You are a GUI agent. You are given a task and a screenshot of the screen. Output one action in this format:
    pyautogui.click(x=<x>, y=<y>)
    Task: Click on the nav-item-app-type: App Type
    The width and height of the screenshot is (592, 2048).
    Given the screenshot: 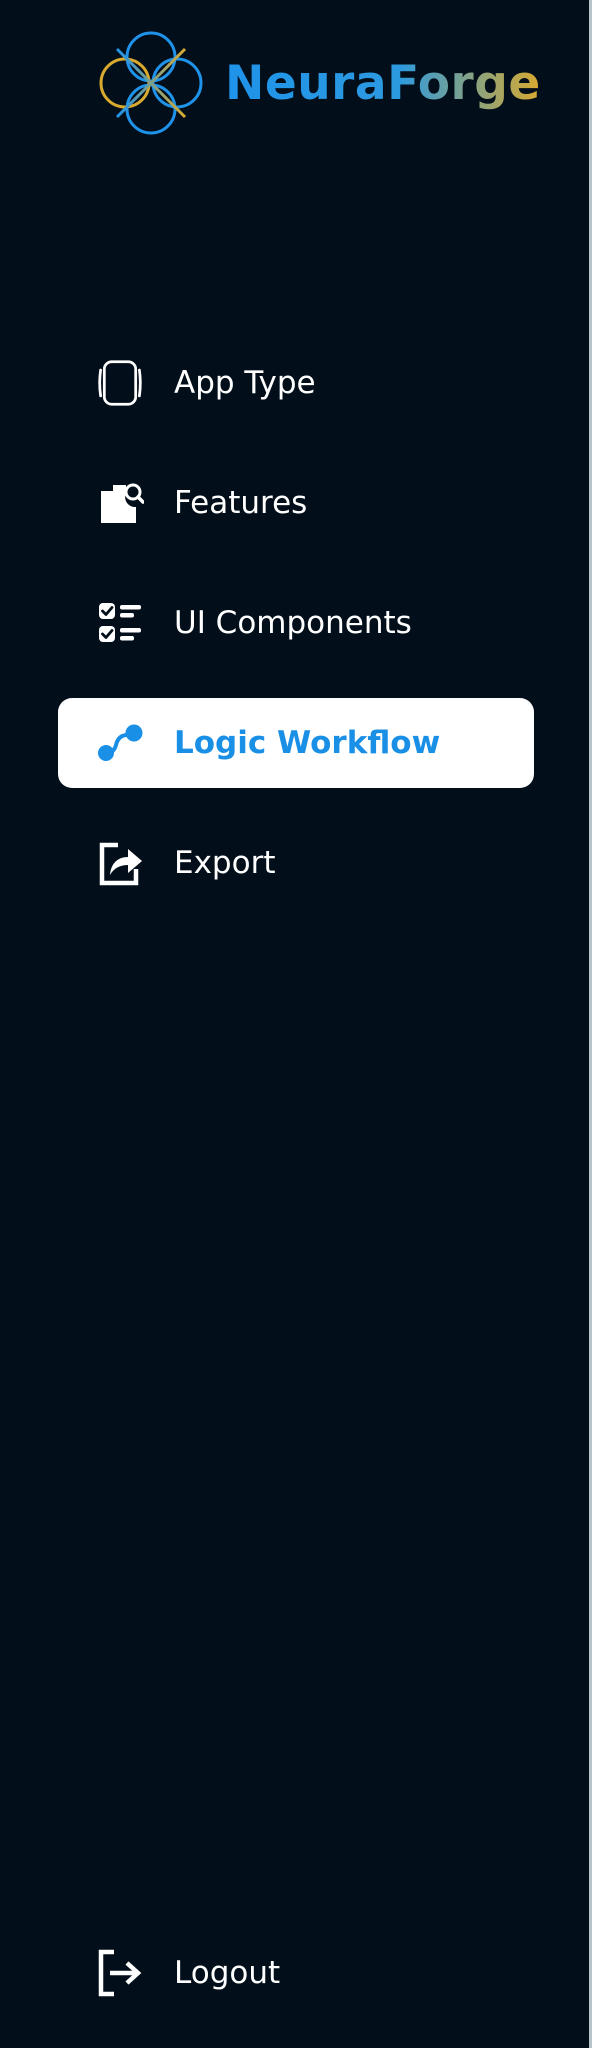 What is the action you would take?
    pyautogui.click(x=296, y=383)
    